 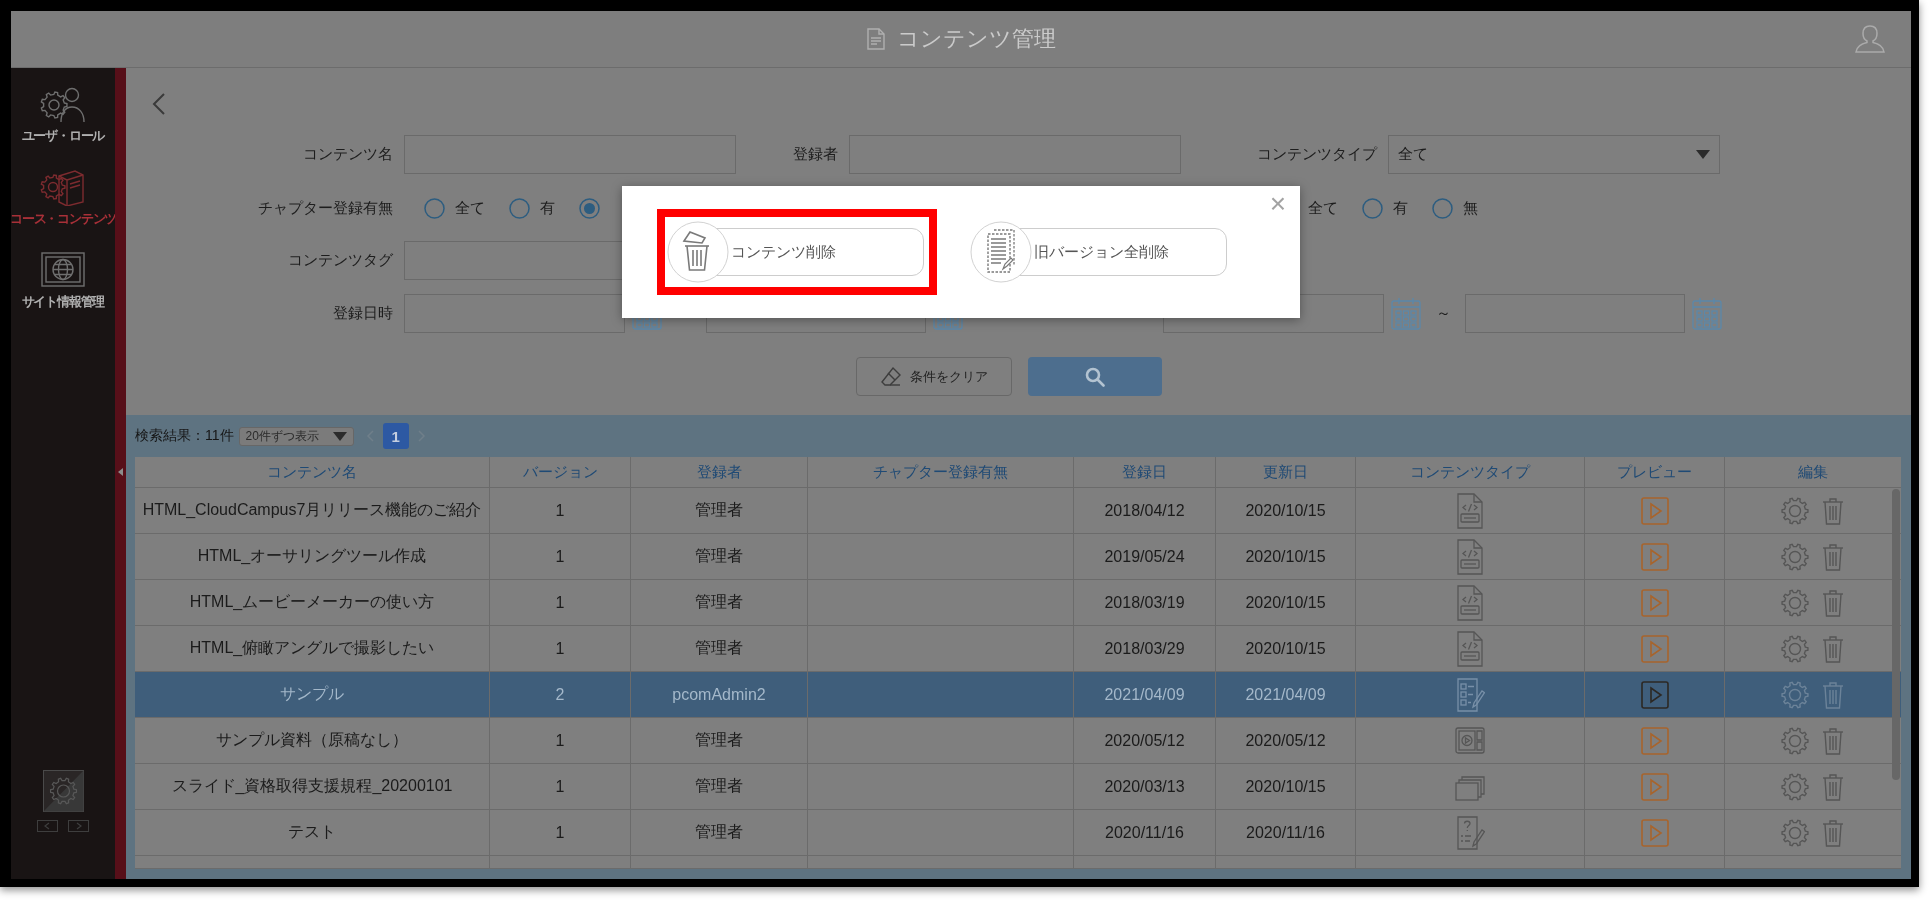 I want to click on results-count: 検索結果：11件, so click(x=184, y=436).